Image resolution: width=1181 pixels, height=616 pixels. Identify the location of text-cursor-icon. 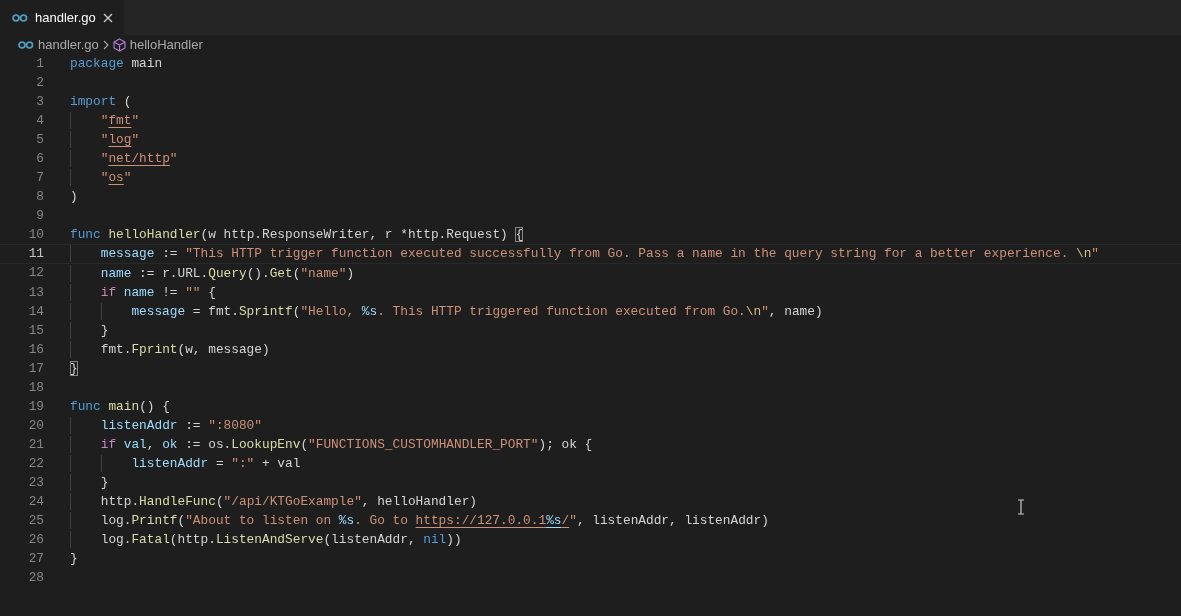
(1021, 507).